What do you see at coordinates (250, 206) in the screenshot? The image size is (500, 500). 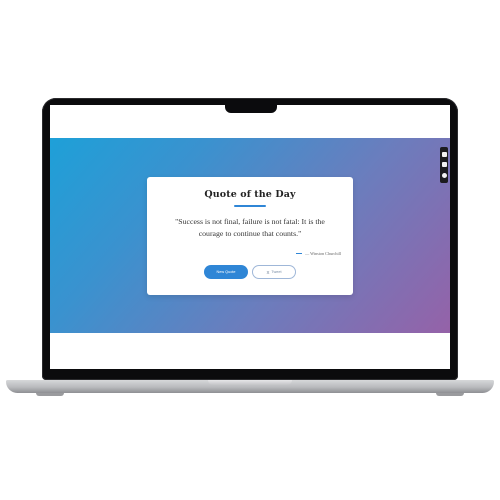 I see `title-underline` at bounding box center [250, 206].